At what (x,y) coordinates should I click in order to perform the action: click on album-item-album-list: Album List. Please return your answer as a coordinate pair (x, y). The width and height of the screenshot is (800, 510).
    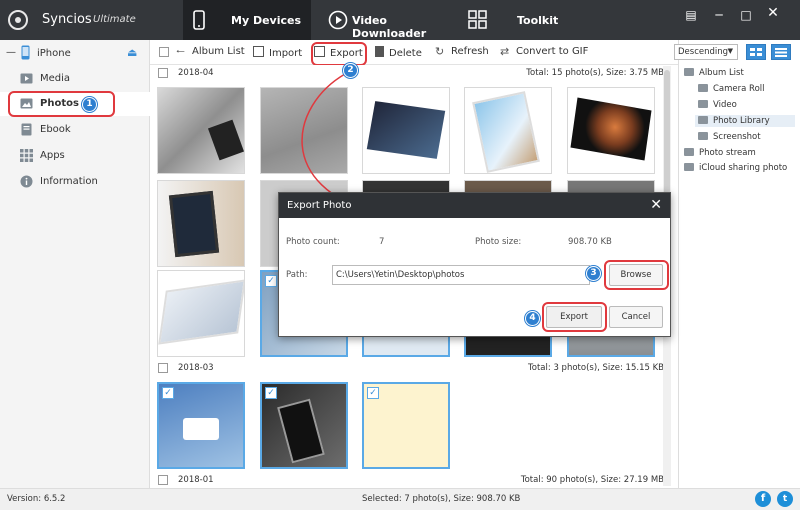
    Looking at the image, I should click on (739, 73).